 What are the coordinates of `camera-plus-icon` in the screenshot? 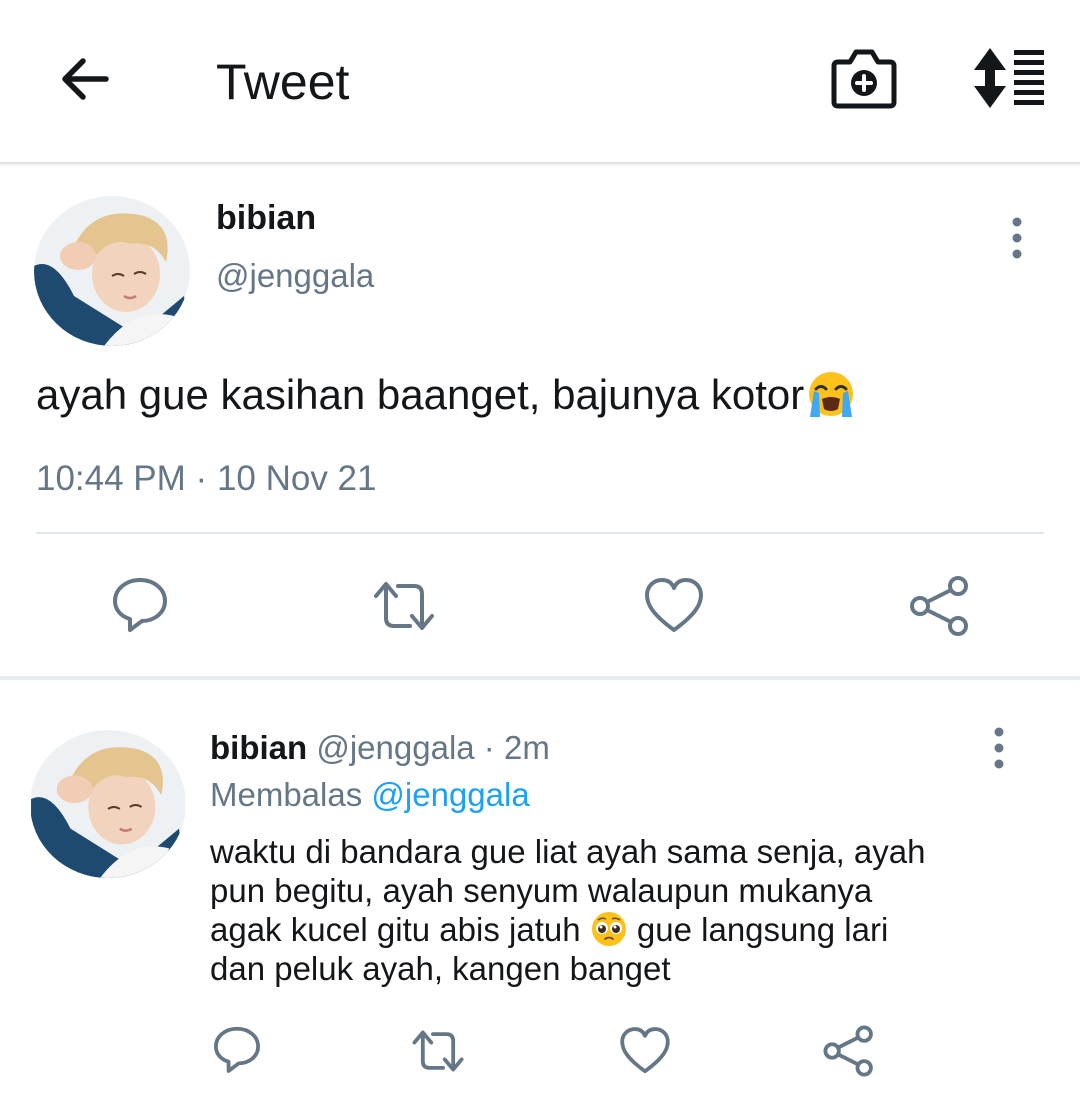 It's located at (864, 79).